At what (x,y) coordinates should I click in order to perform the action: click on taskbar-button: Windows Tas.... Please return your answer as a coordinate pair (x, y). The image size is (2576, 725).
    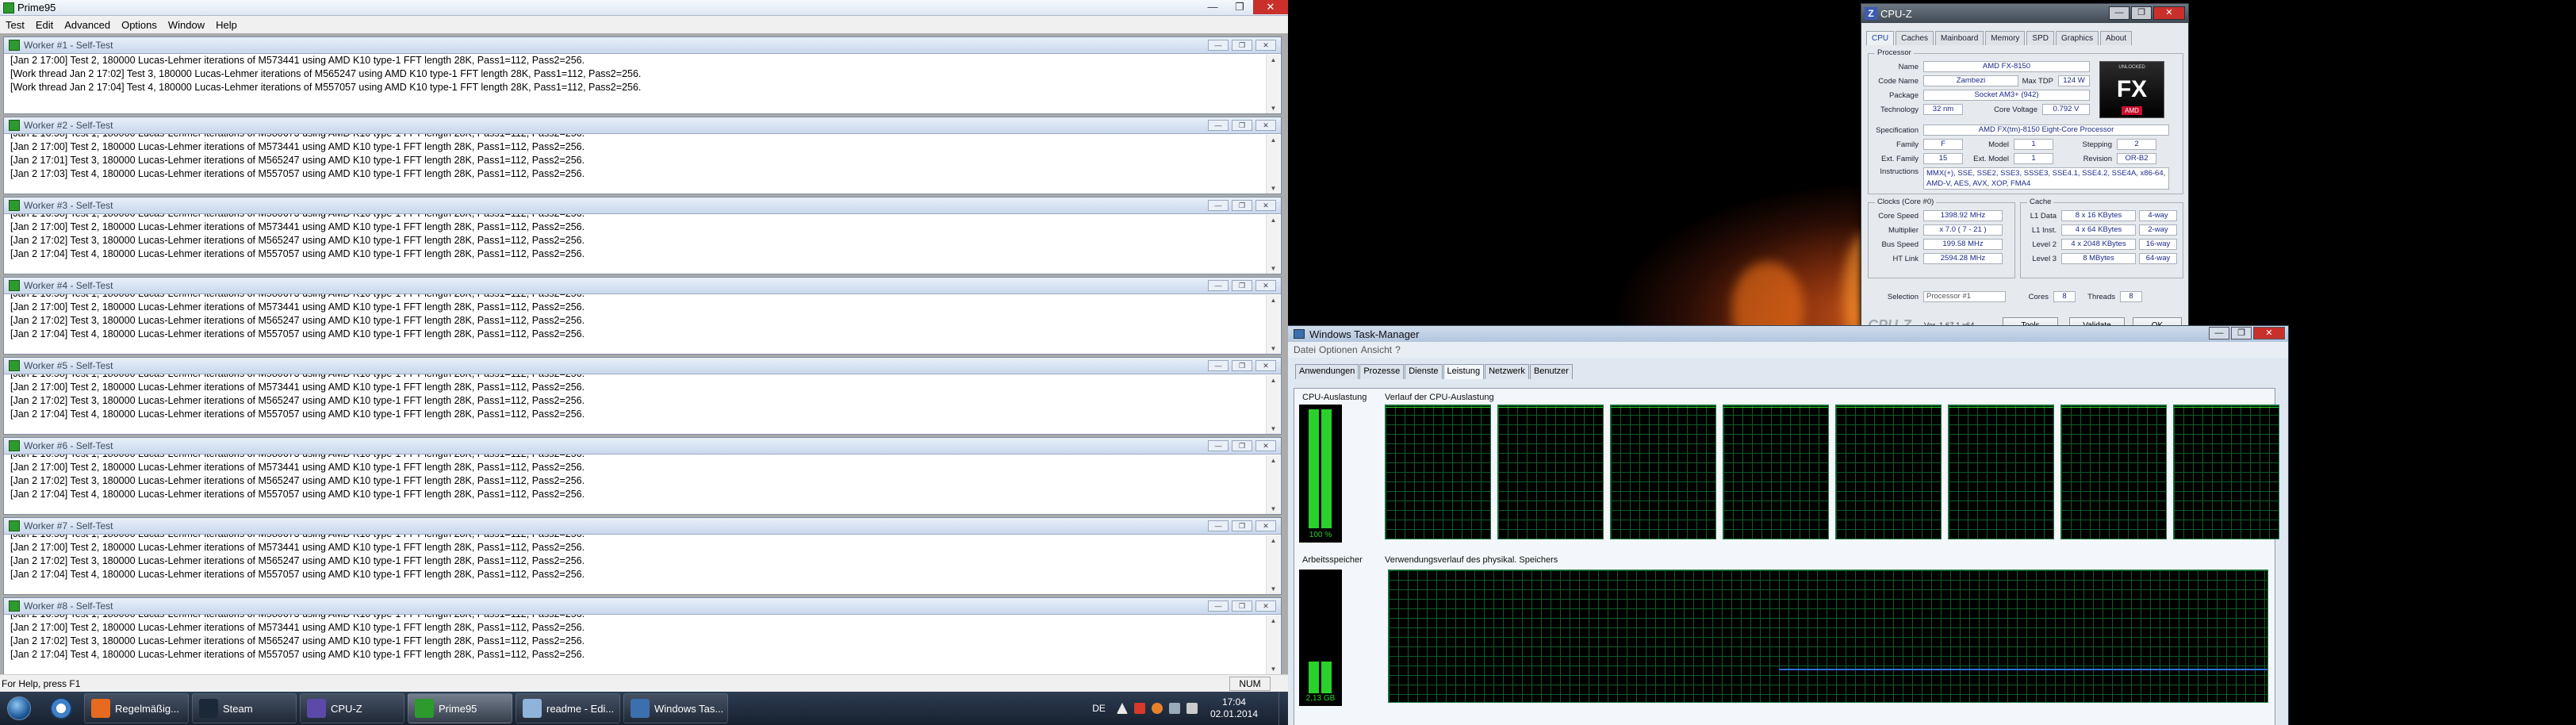
    Looking at the image, I should click on (676, 708).